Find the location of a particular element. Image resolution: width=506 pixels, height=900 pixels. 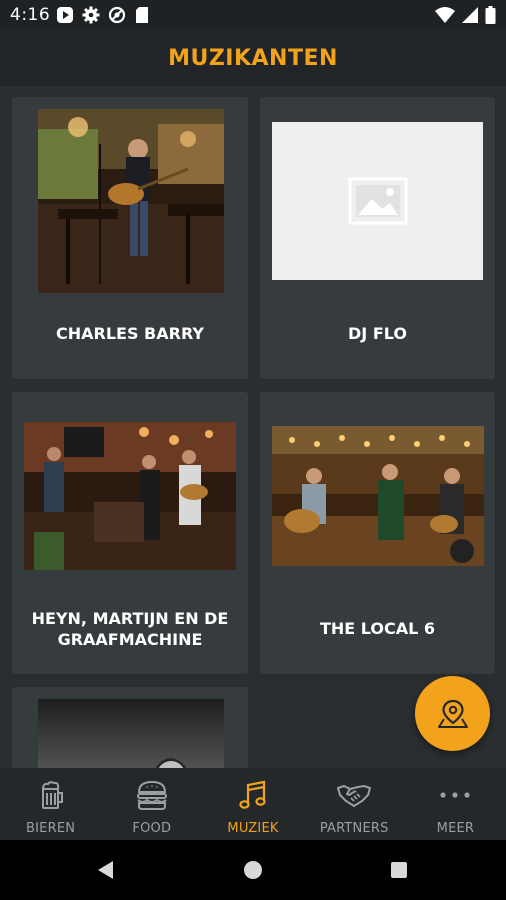

map-fab-button is located at coordinates (452, 713).